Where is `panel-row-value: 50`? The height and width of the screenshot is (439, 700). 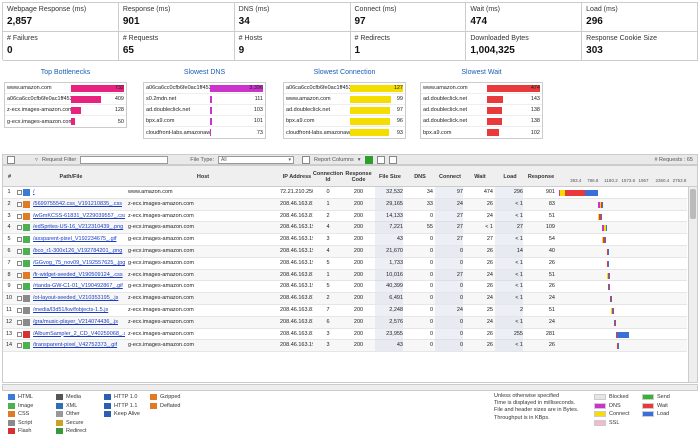 panel-row-value: 50 is located at coordinates (120, 121).